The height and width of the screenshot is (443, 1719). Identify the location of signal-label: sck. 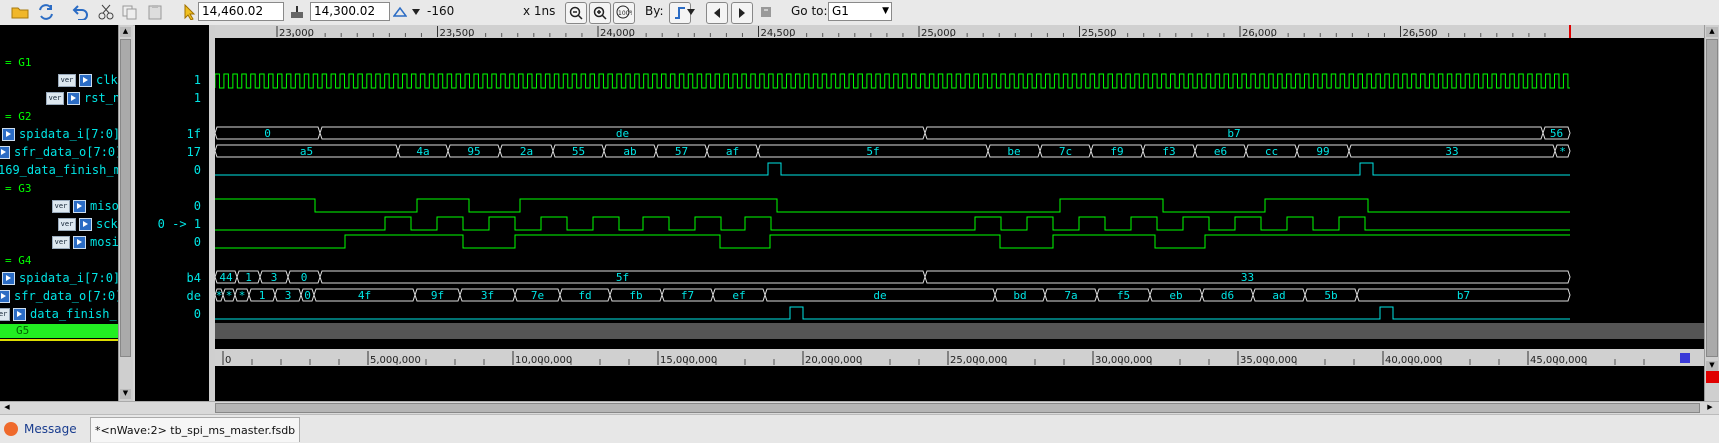
(107, 224).